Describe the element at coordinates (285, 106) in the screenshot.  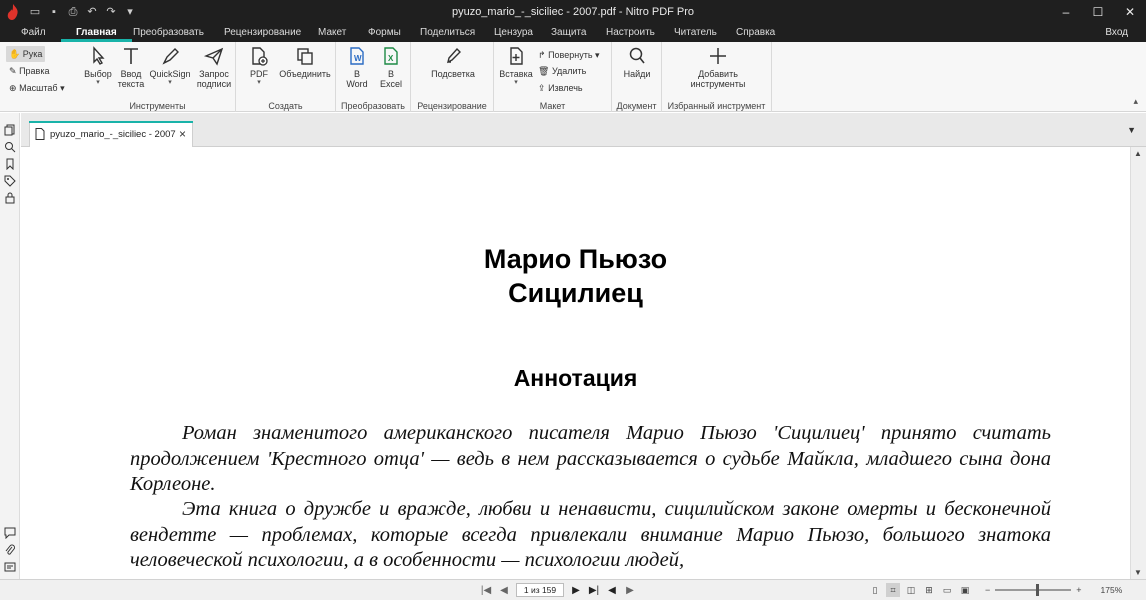
I see `group-label-create: Создать` at that location.